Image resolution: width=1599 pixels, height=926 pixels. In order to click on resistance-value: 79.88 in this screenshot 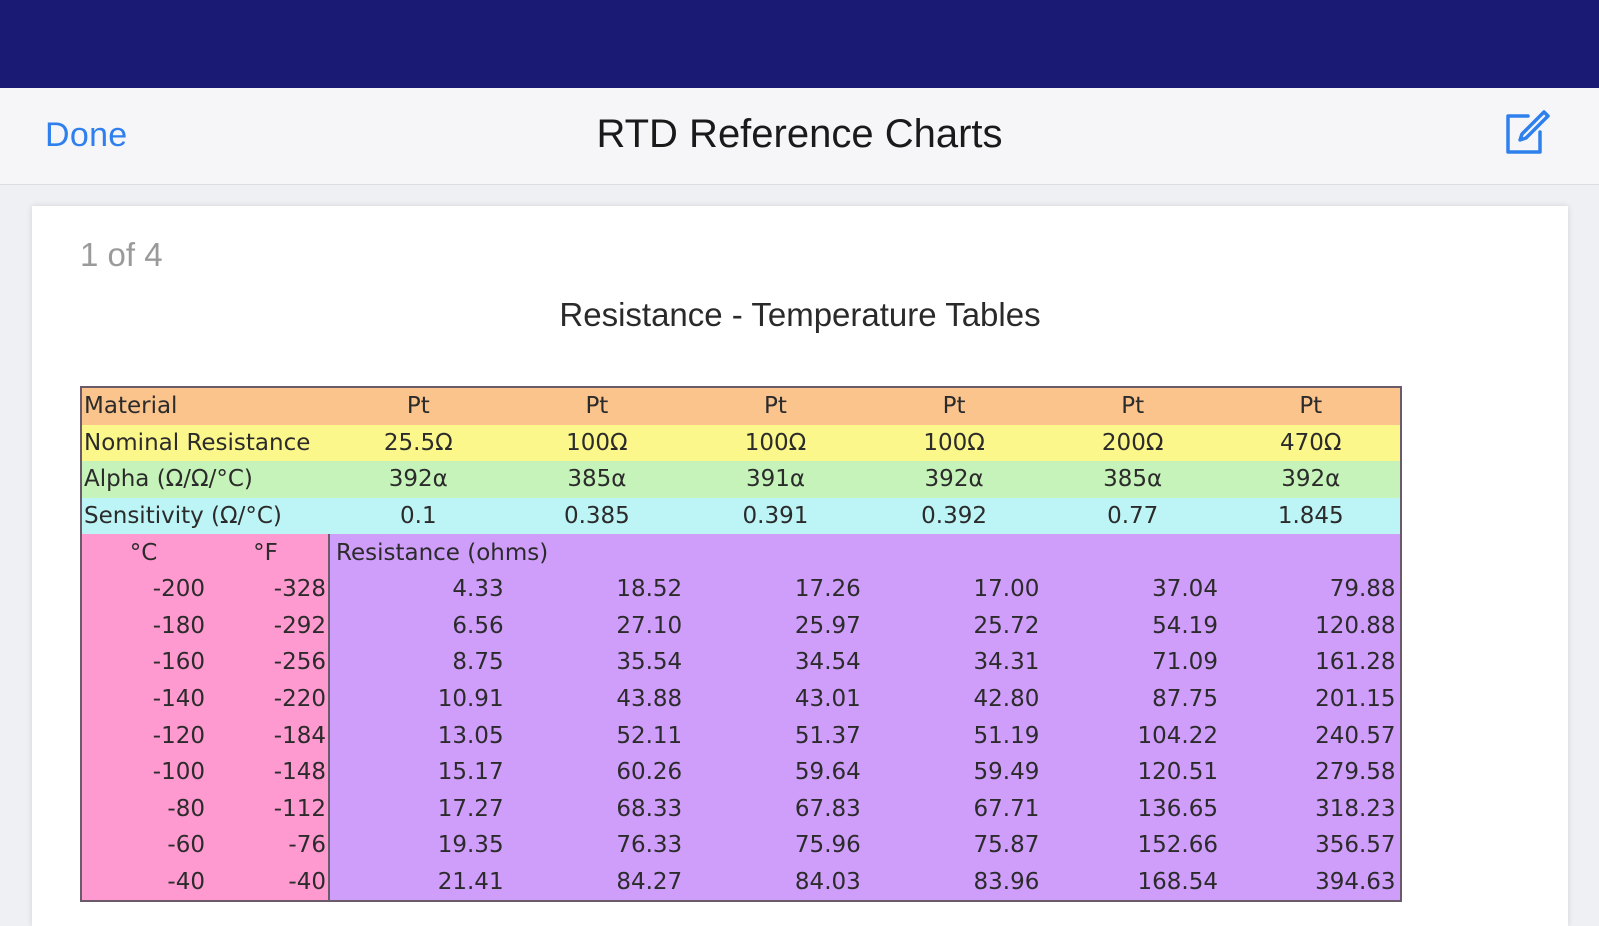, I will do `click(1311, 589)`.